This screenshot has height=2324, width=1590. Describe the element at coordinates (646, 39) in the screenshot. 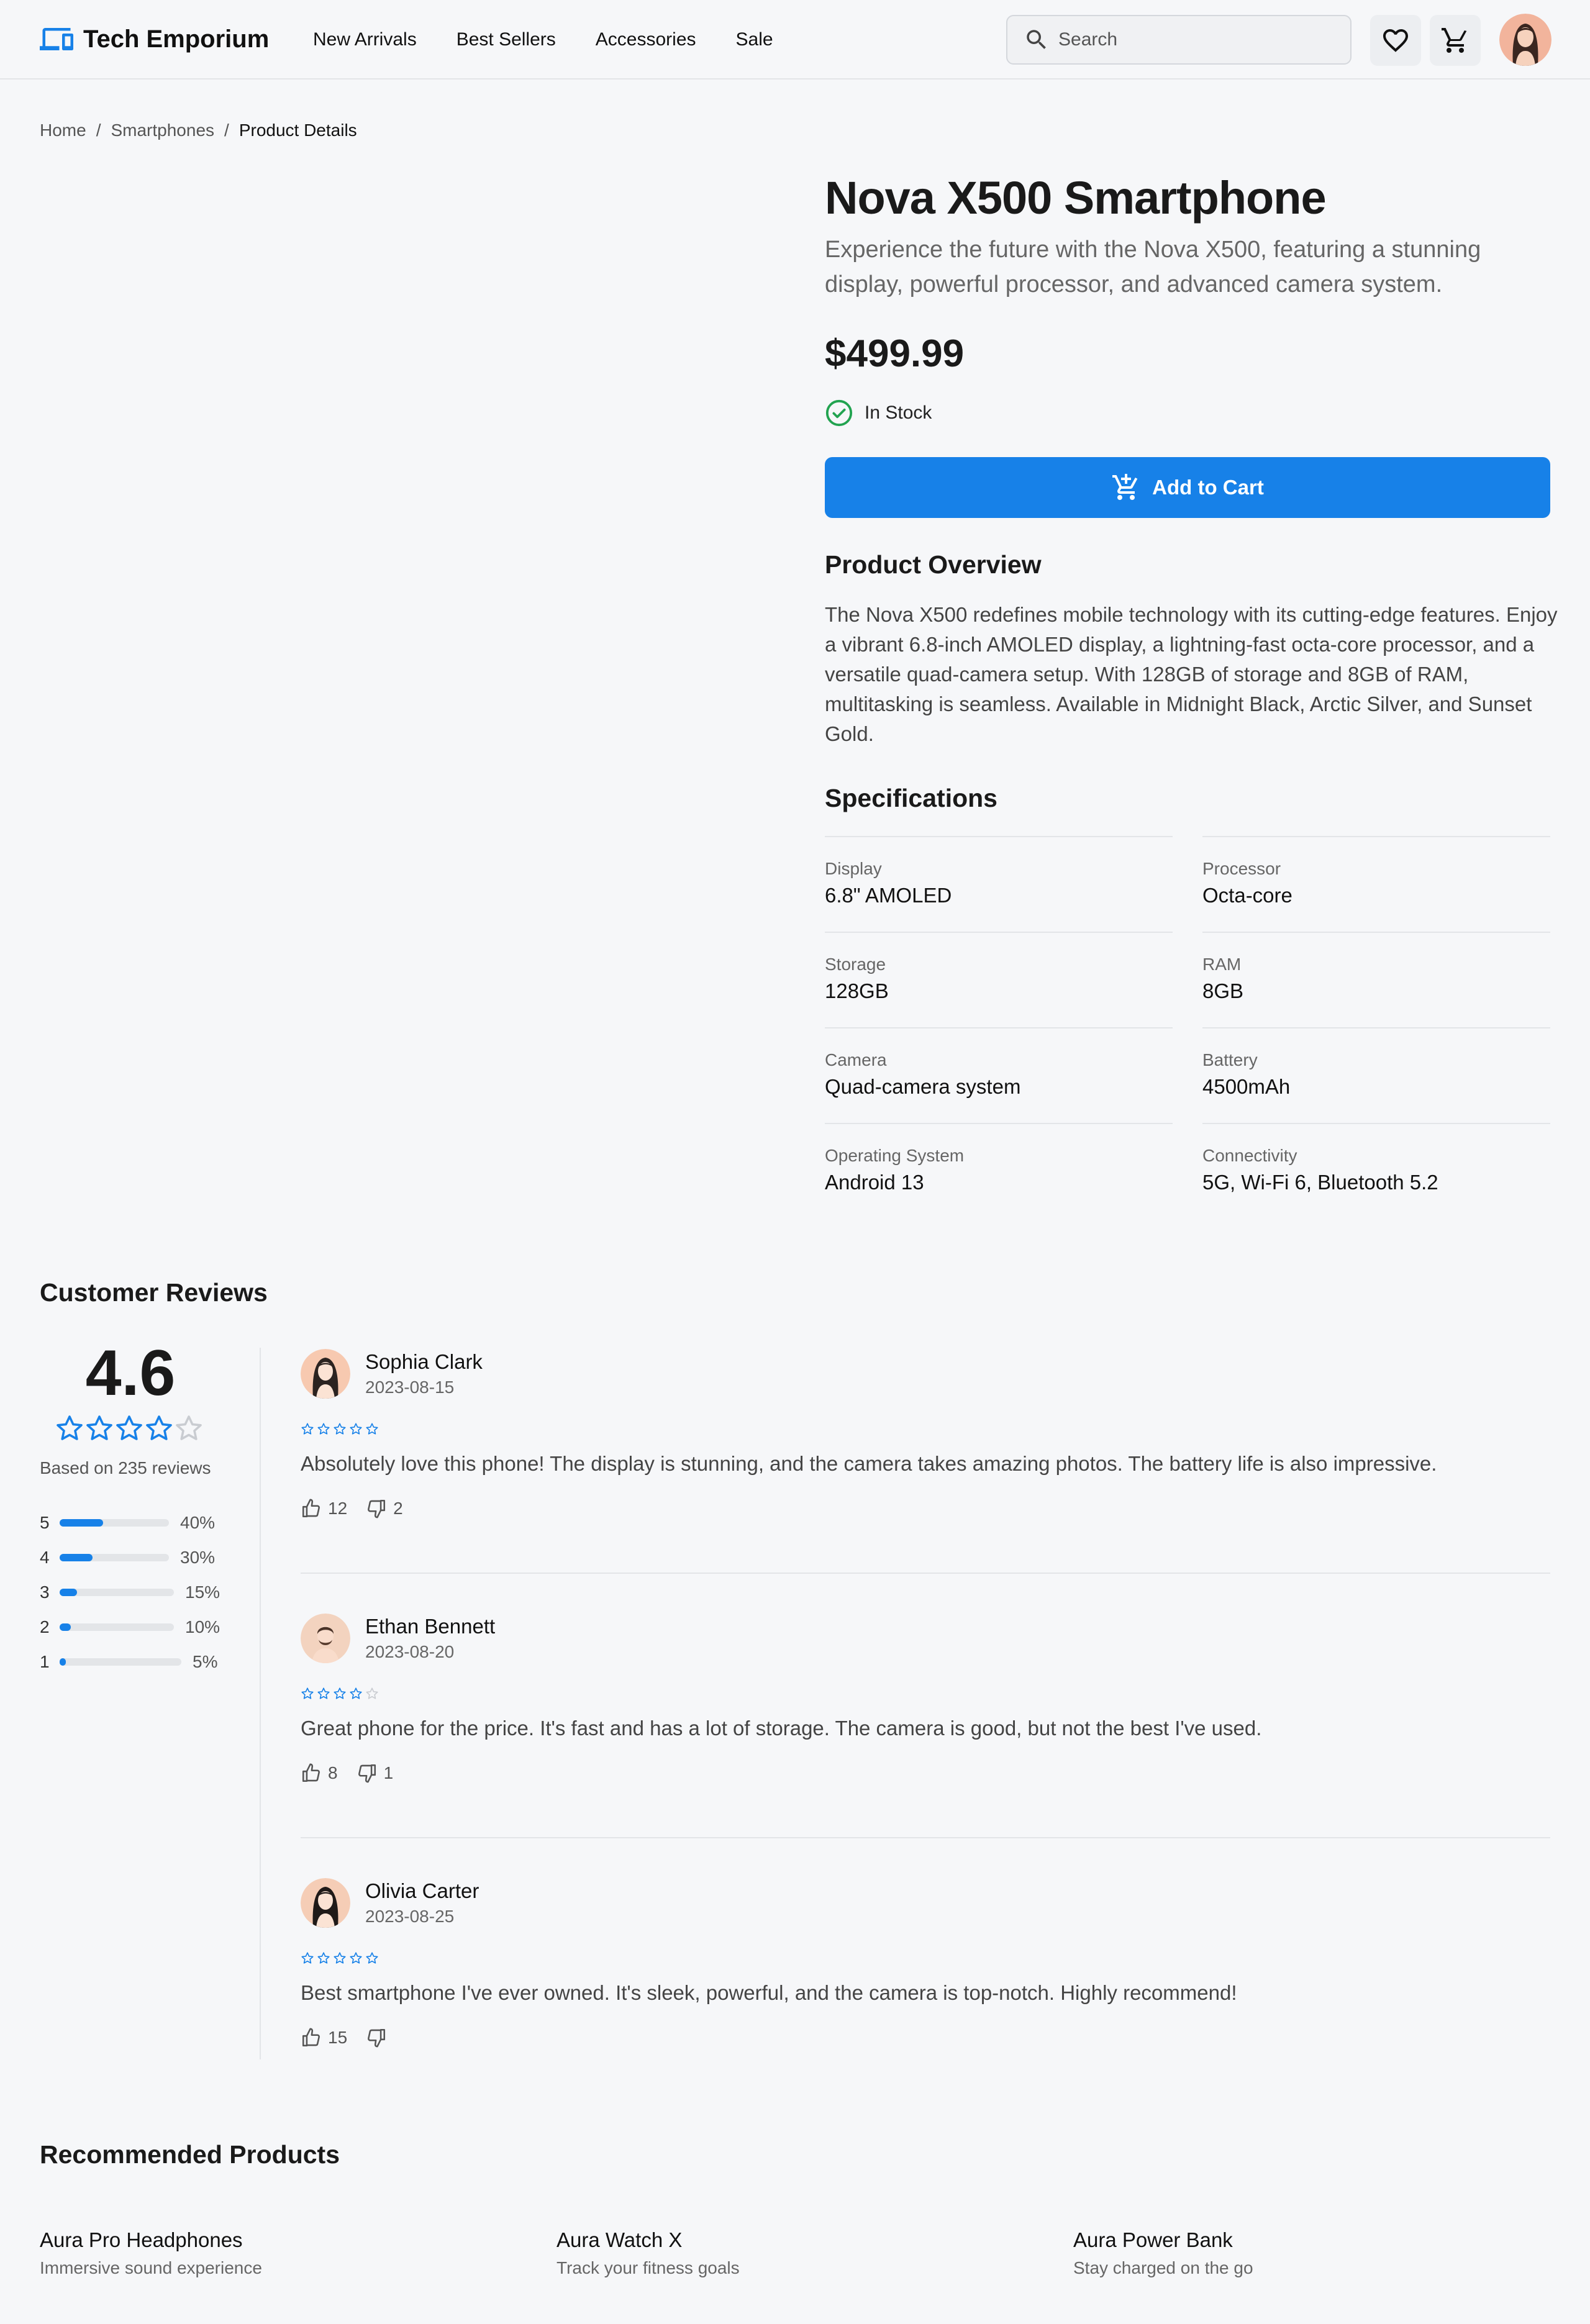

I see `nav-accessories: Accessories` at that location.